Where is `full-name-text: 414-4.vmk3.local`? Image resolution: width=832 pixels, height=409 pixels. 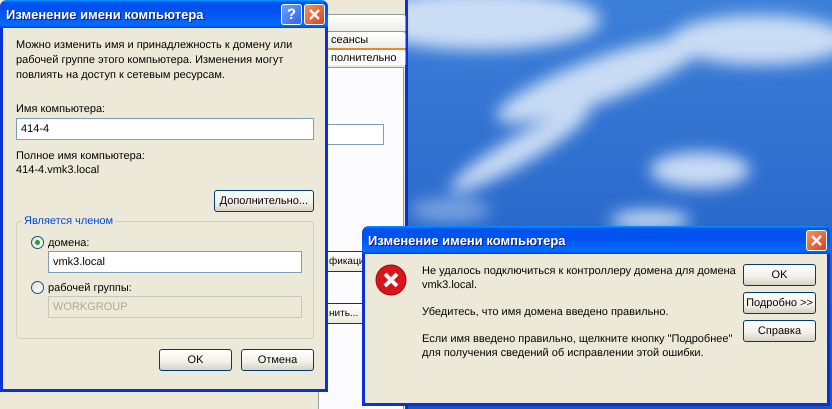
full-name-text: 414-4.vmk3.local is located at coordinates (58, 170).